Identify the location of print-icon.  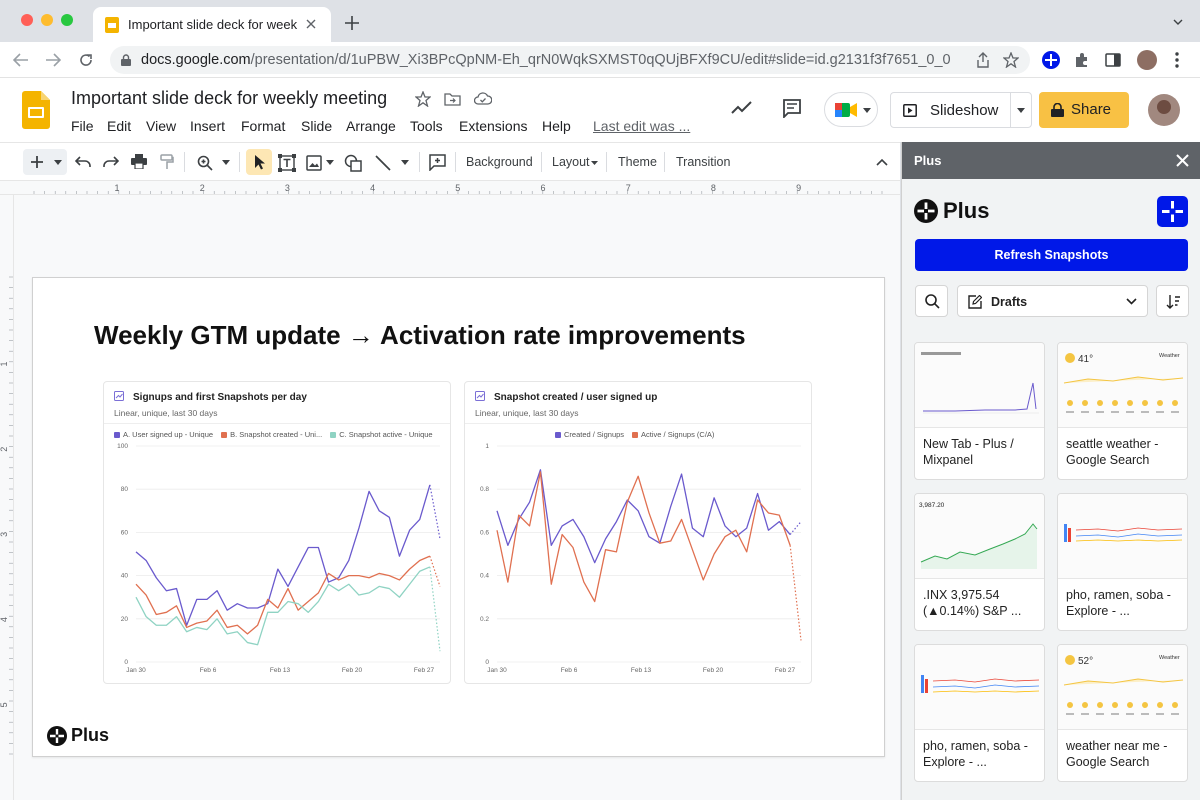
(139, 161).